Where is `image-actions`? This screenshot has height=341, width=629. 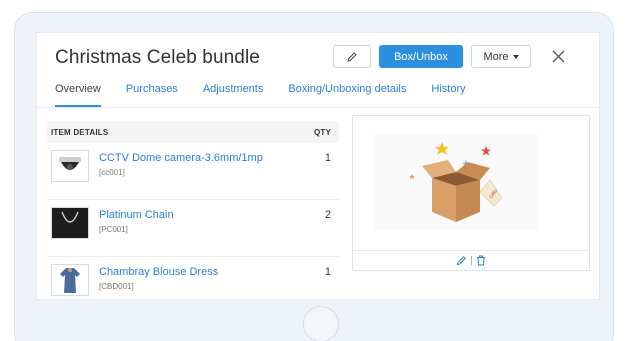
image-actions is located at coordinates (471, 260).